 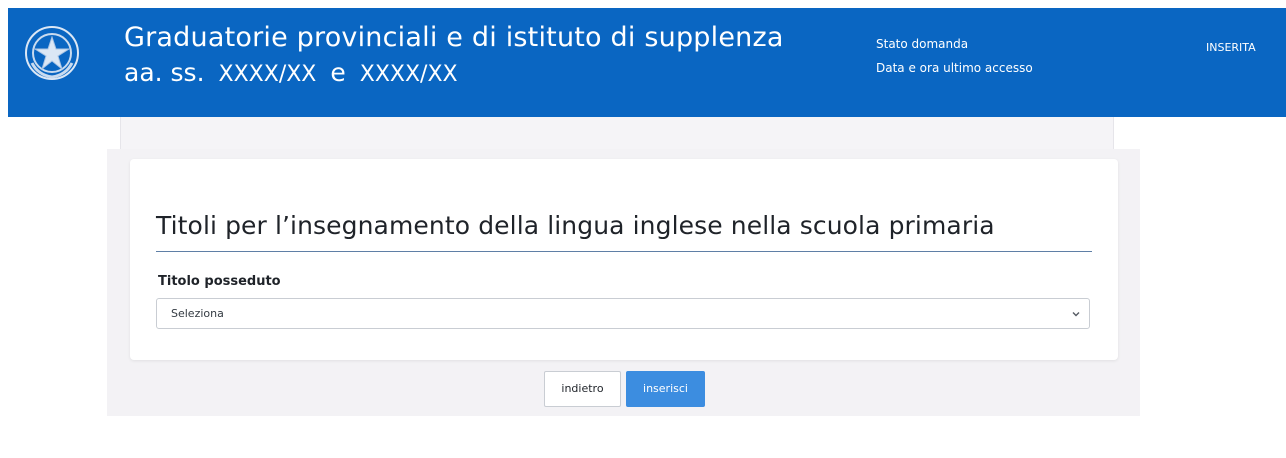 What do you see at coordinates (219, 281) in the screenshot?
I see `titolo-posseduto-label: Titolo posseduto` at bounding box center [219, 281].